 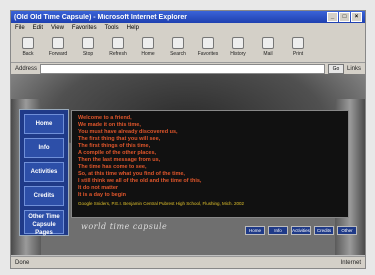 I want to click on status-bar: Done Internet, so click(x=188, y=262).